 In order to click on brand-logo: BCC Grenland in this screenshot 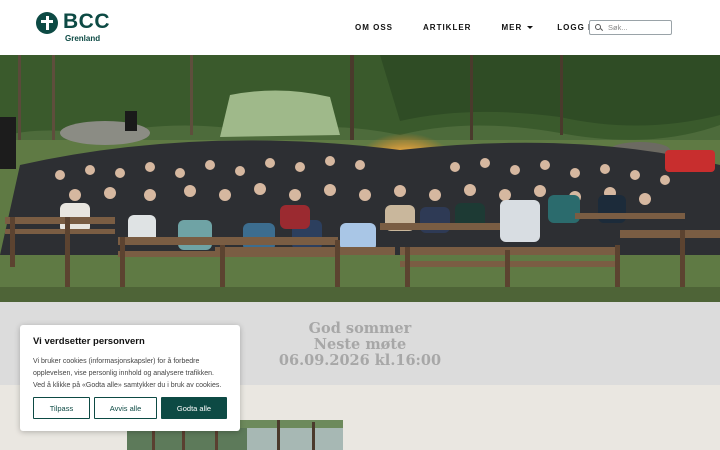, I will do `click(73, 27)`.